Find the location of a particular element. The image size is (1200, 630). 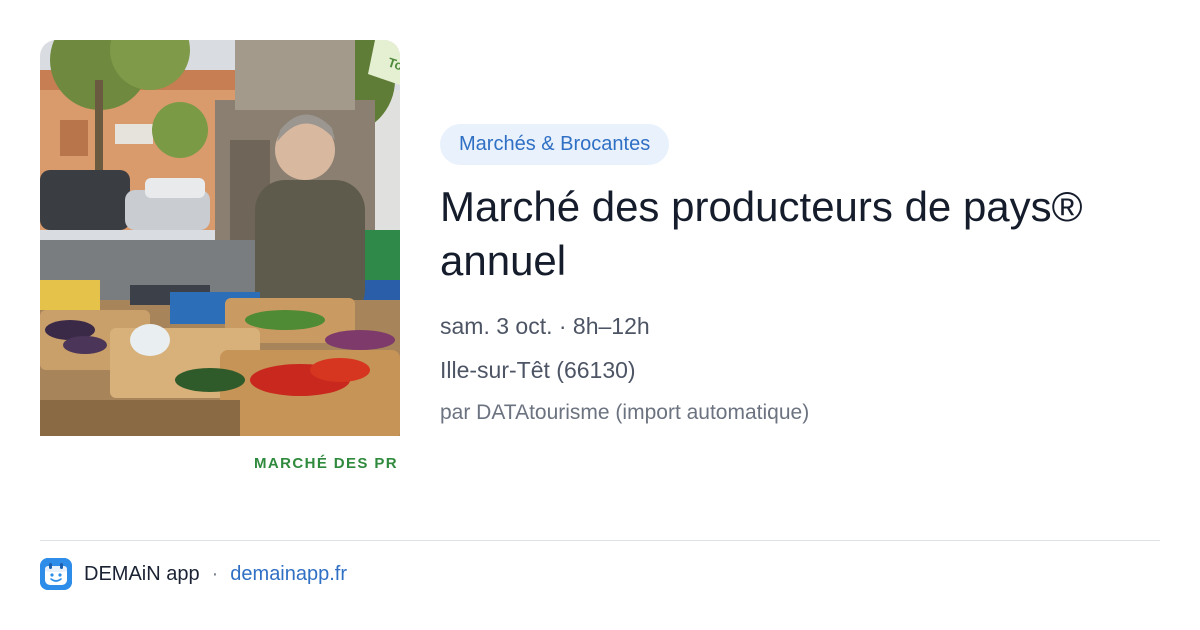

event-title: Marché des producteurs de pays® annuel is located at coordinates (761, 233).